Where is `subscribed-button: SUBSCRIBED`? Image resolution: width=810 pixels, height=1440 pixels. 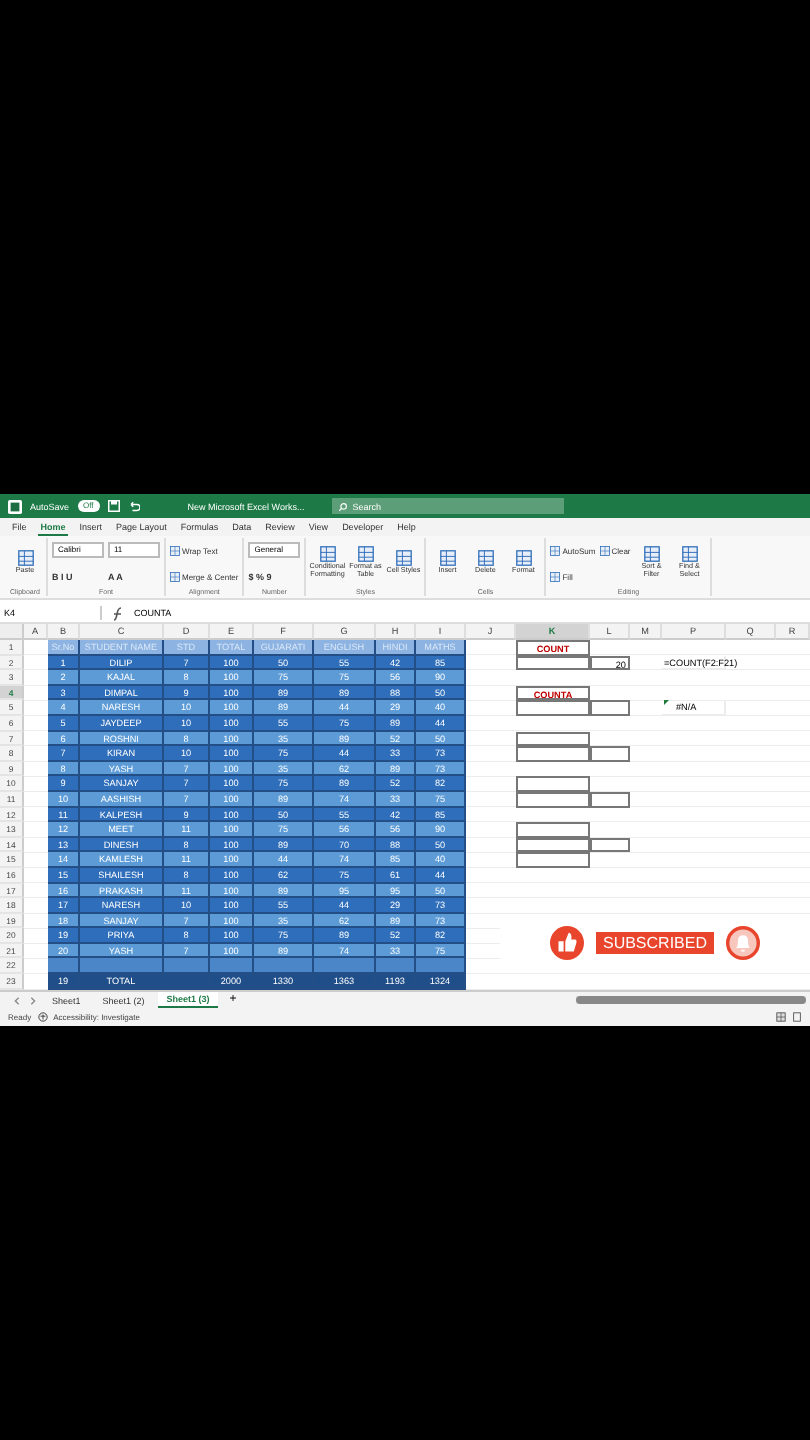
subscribed-button: SUBSCRIBED is located at coordinates (654, 943).